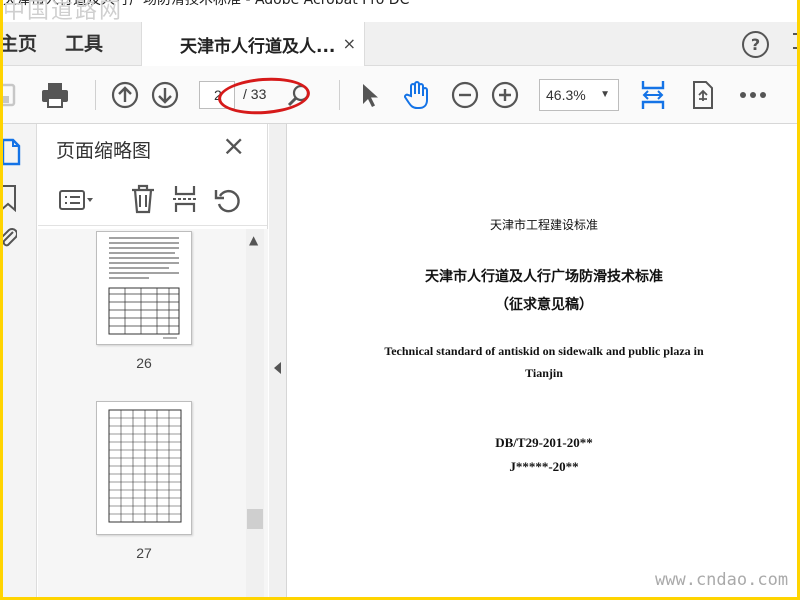 The image size is (800, 600). I want to click on fit-width-icon, so click(653, 95).